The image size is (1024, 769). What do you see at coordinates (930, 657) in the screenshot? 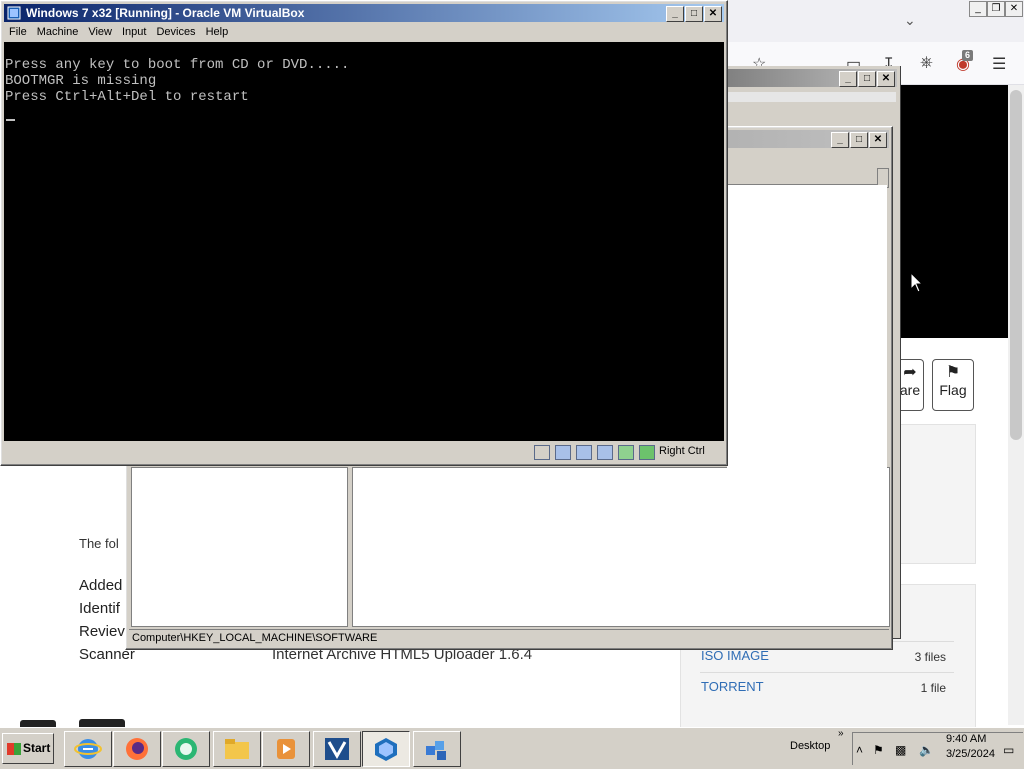
I see `download-count: 3 files` at bounding box center [930, 657].